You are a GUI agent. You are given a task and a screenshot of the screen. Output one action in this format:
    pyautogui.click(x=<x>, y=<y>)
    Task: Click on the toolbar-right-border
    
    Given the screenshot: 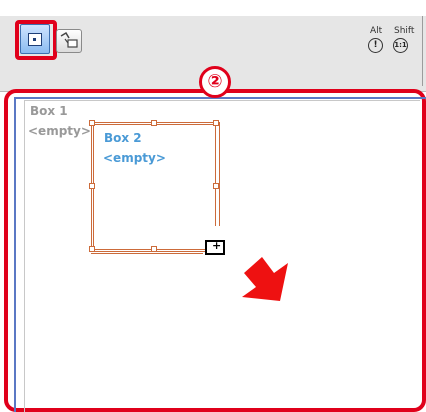 What is the action you would take?
    pyautogui.click(x=422, y=51)
    